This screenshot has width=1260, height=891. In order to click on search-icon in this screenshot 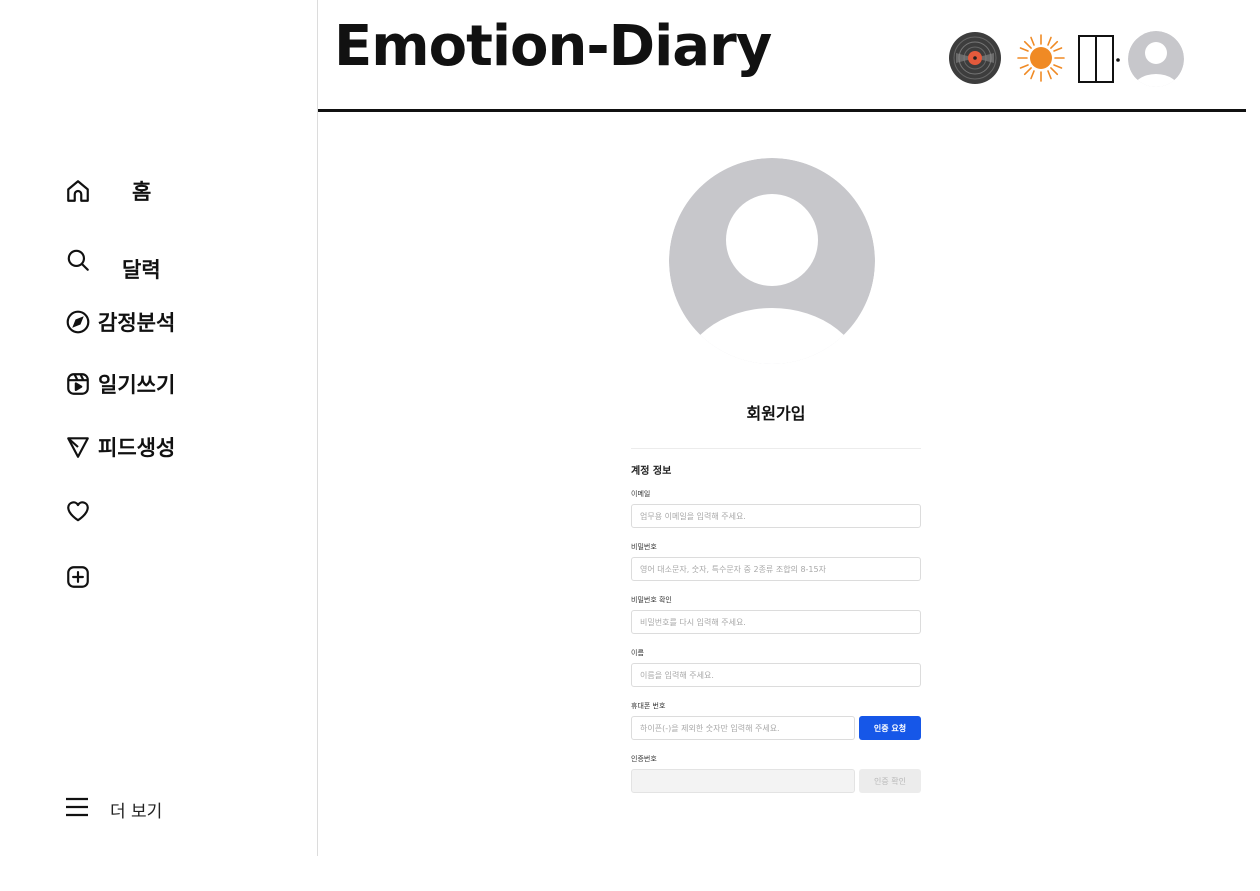, I will do `click(78, 260)`.